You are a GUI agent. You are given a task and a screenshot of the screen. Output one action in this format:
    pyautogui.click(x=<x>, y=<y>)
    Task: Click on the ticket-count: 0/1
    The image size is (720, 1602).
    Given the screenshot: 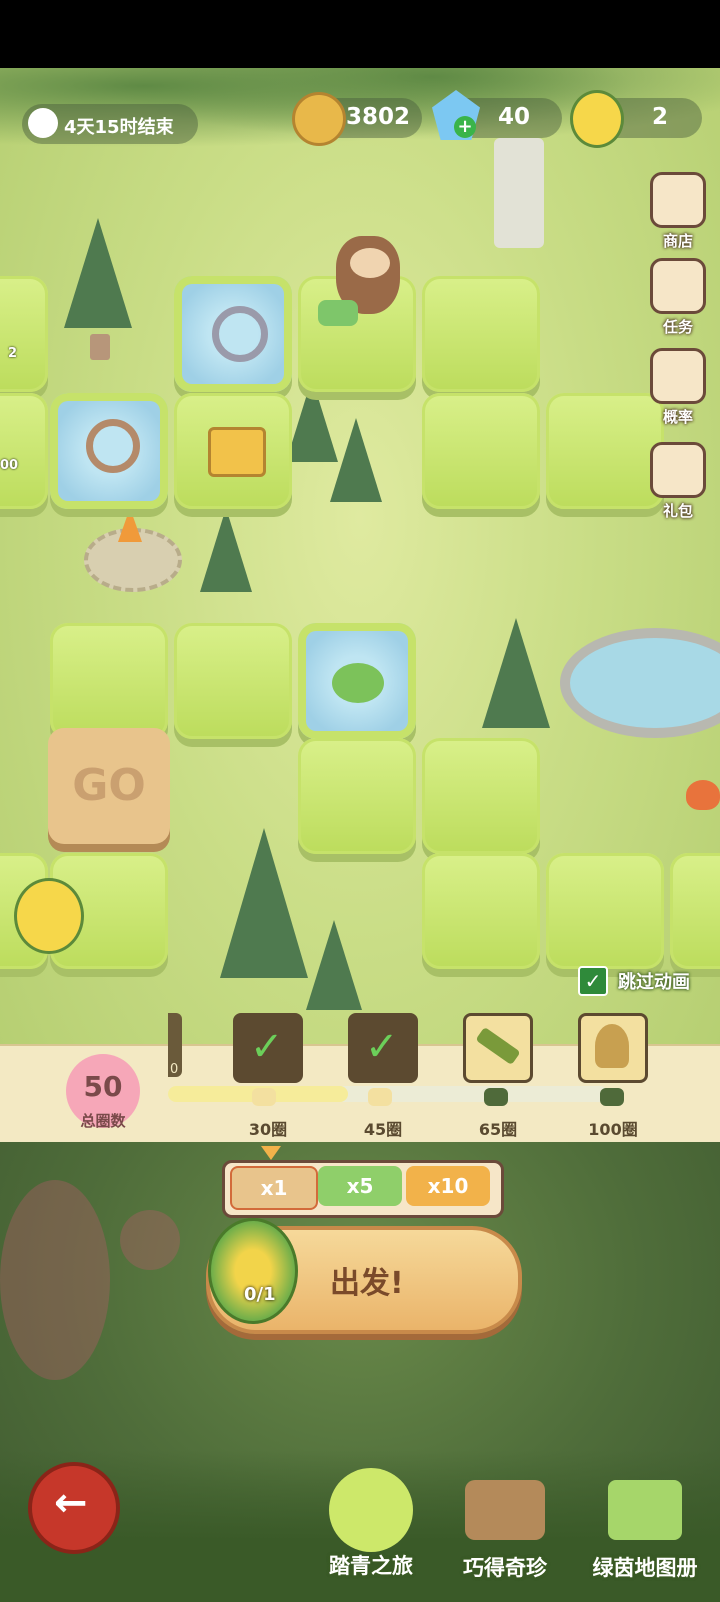 What is the action you would take?
    pyautogui.click(x=260, y=1294)
    